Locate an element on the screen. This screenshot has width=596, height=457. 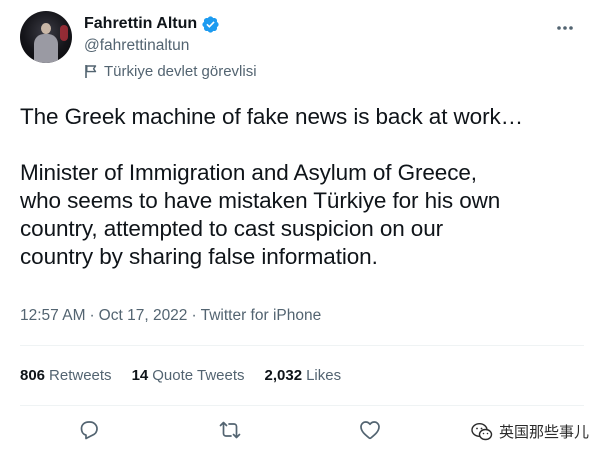
reply-button is located at coordinates (89, 430).